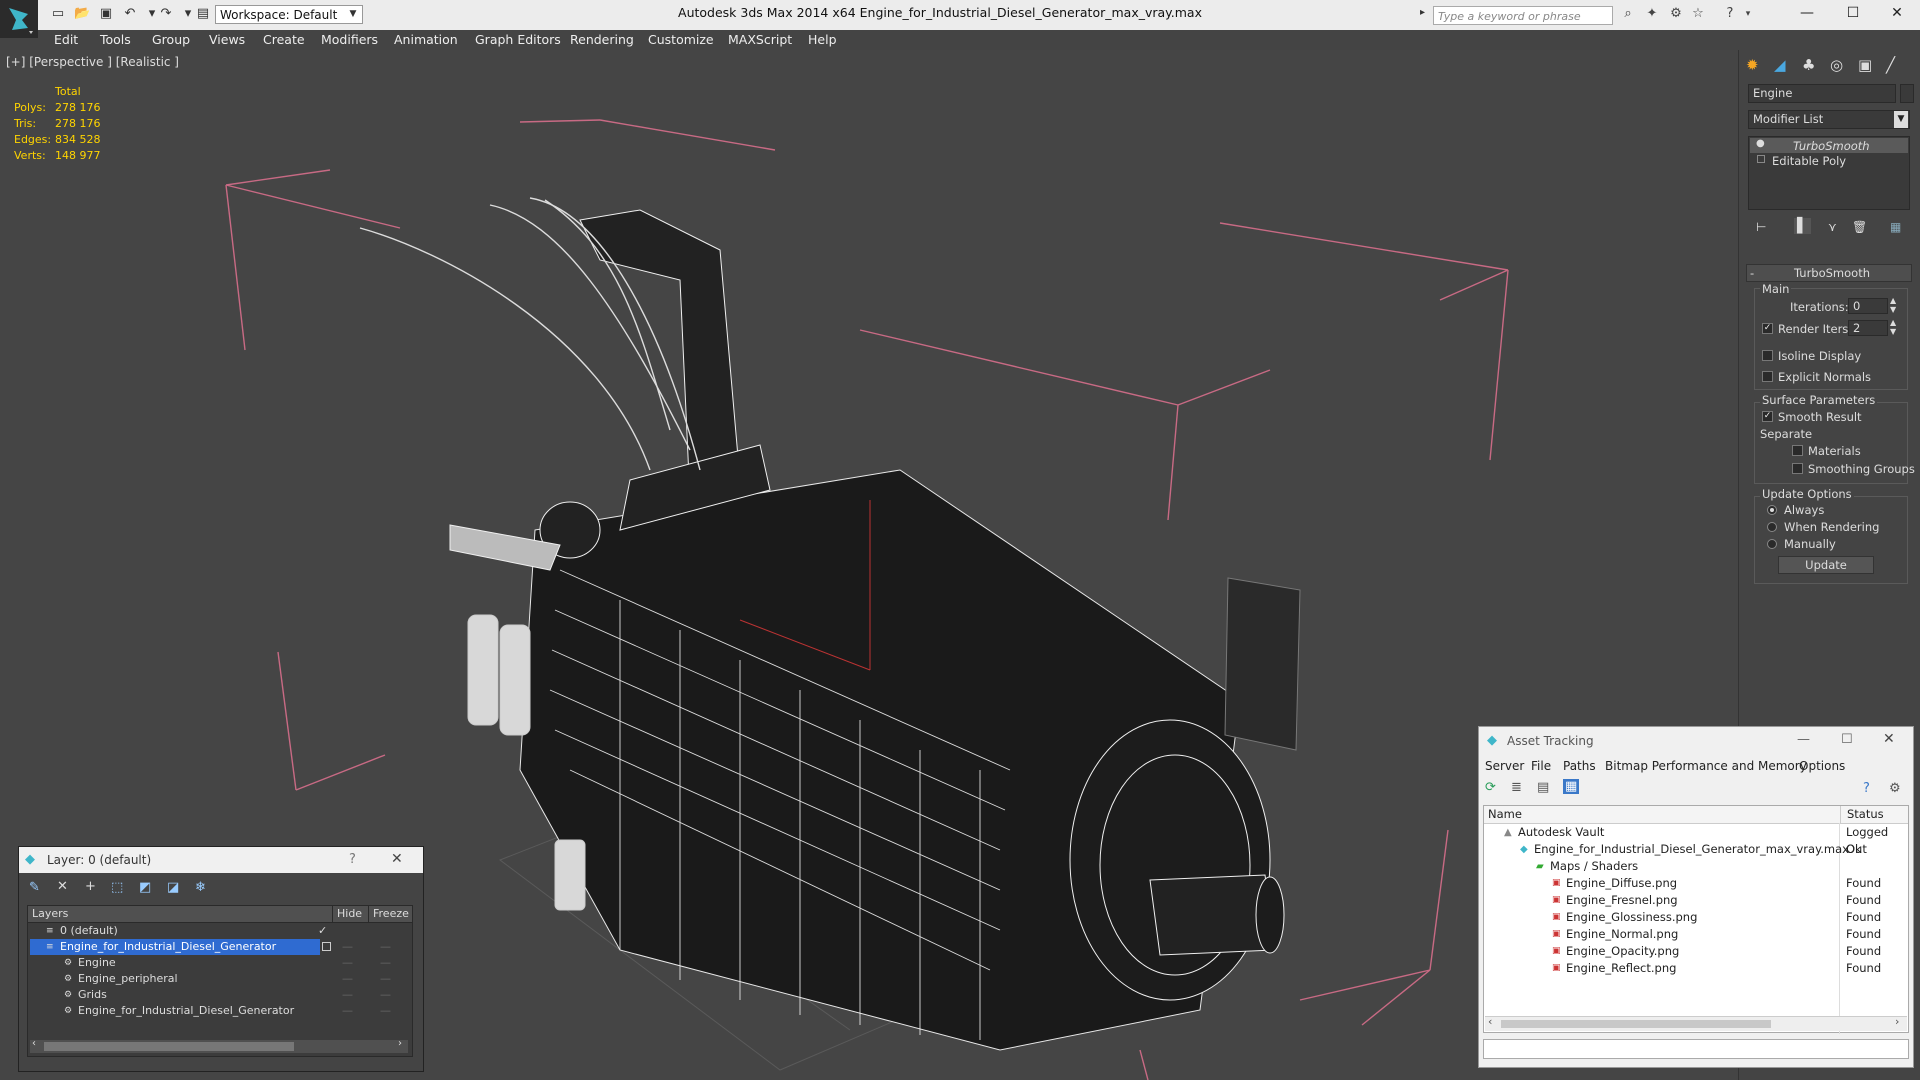 This screenshot has width=1920, height=1080. What do you see at coordinates (106, 14) in the screenshot?
I see `save-icon: ▣` at bounding box center [106, 14].